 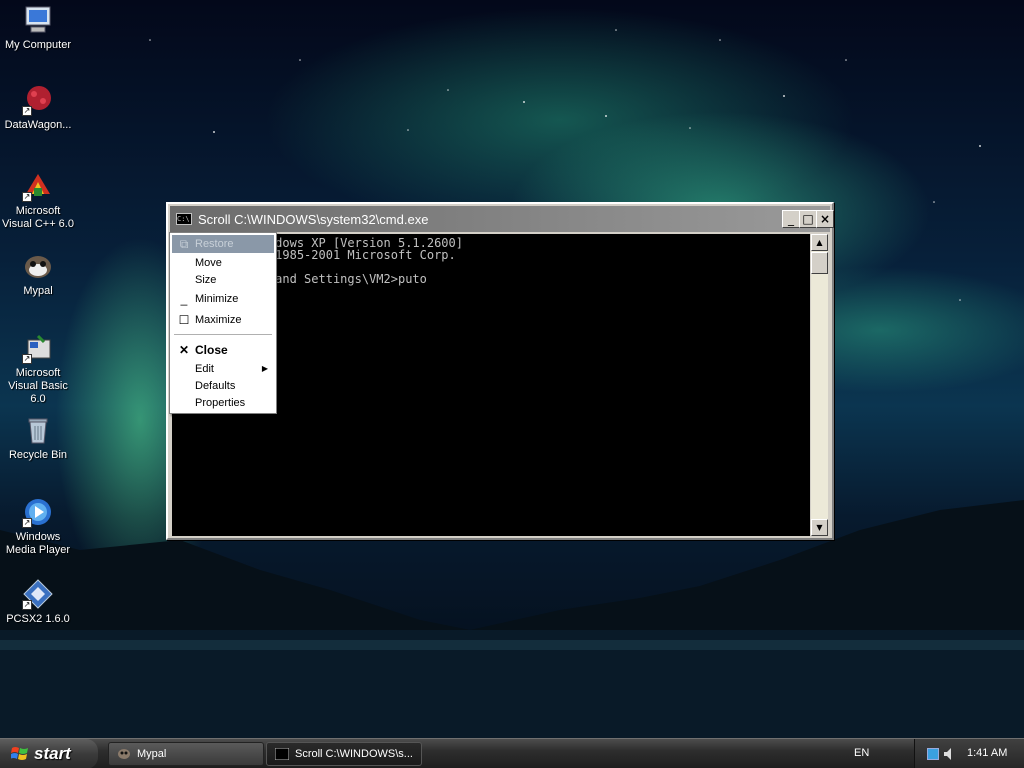 I want to click on menu-item-label: Close, so click(x=211, y=350).